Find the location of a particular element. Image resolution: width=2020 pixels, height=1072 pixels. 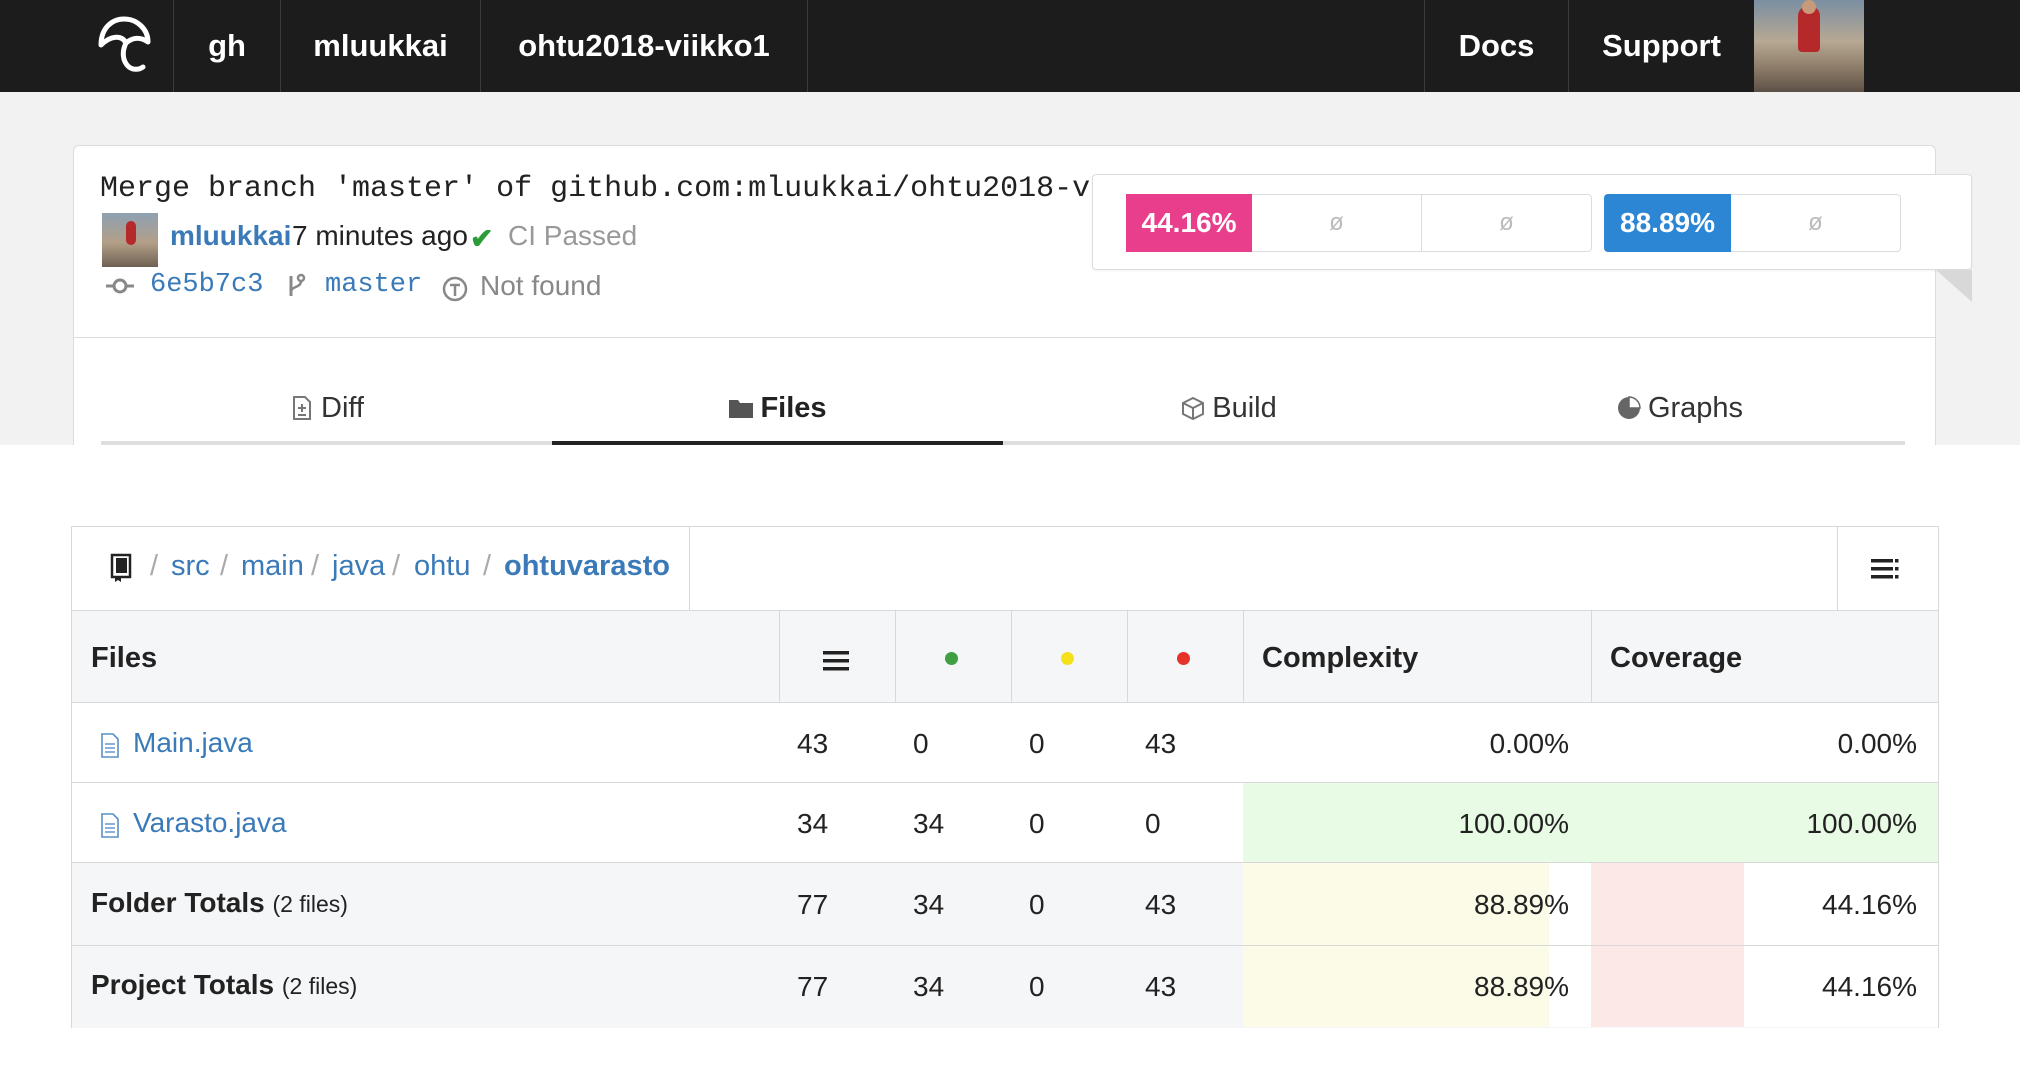

folder-totals-note: (2 files) is located at coordinates (310, 904).